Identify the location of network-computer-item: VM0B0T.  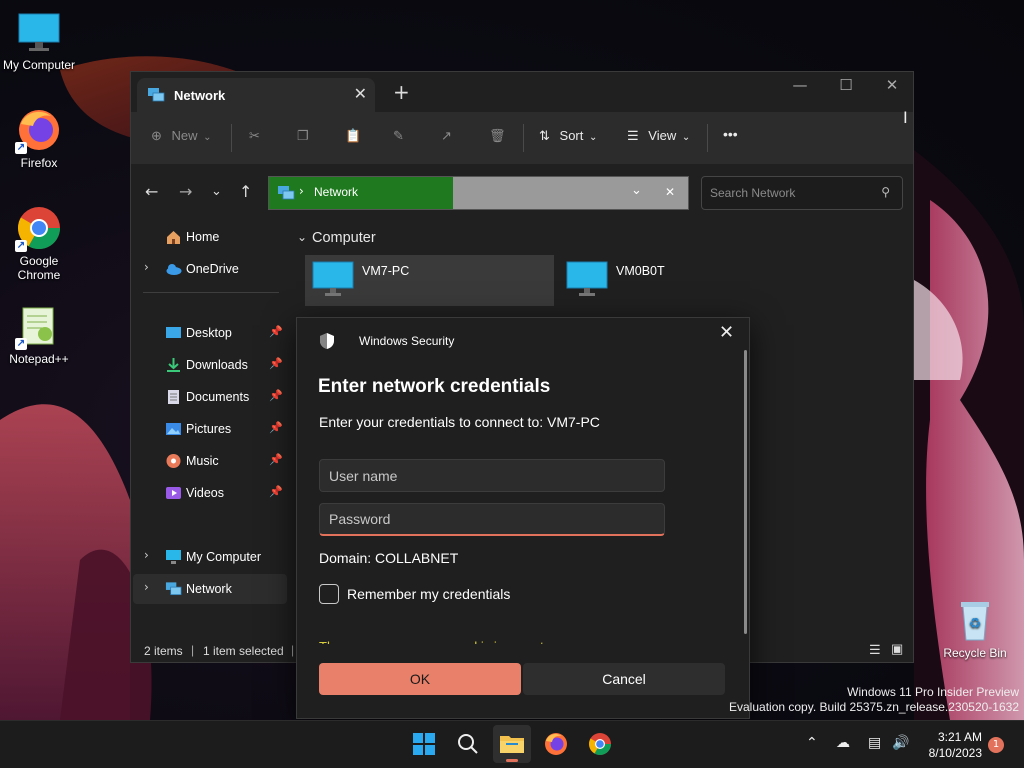
(661, 280).